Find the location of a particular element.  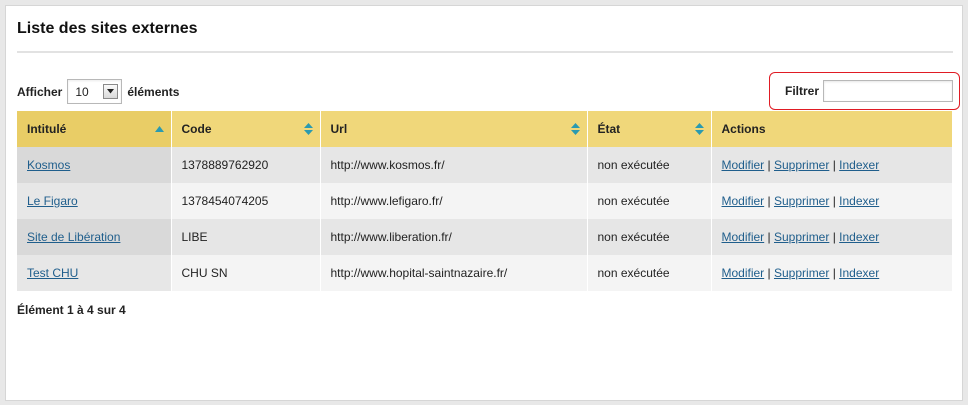

column-label: État is located at coordinates (609, 129).